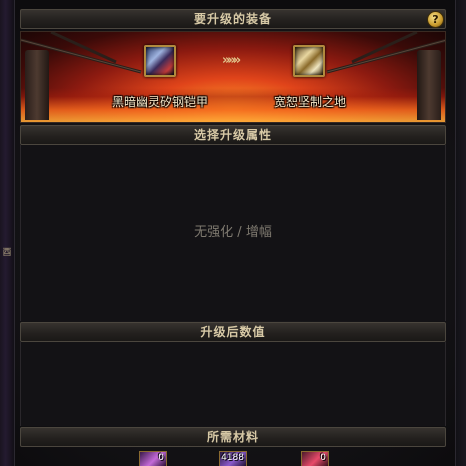 The width and height of the screenshot is (466, 466). I want to click on attribute-section-header: 选择升级属性, so click(233, 135).